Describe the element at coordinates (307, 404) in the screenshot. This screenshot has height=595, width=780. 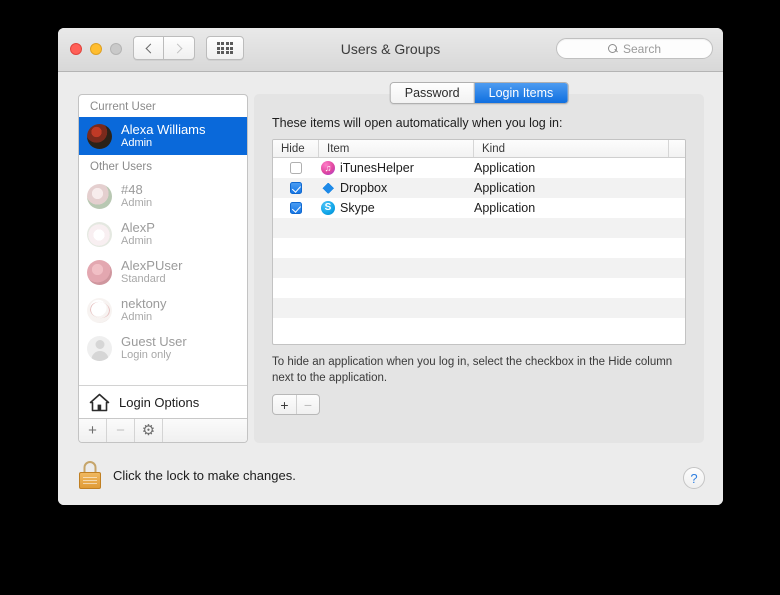
I see `remove-login-item-button: −` at that location.